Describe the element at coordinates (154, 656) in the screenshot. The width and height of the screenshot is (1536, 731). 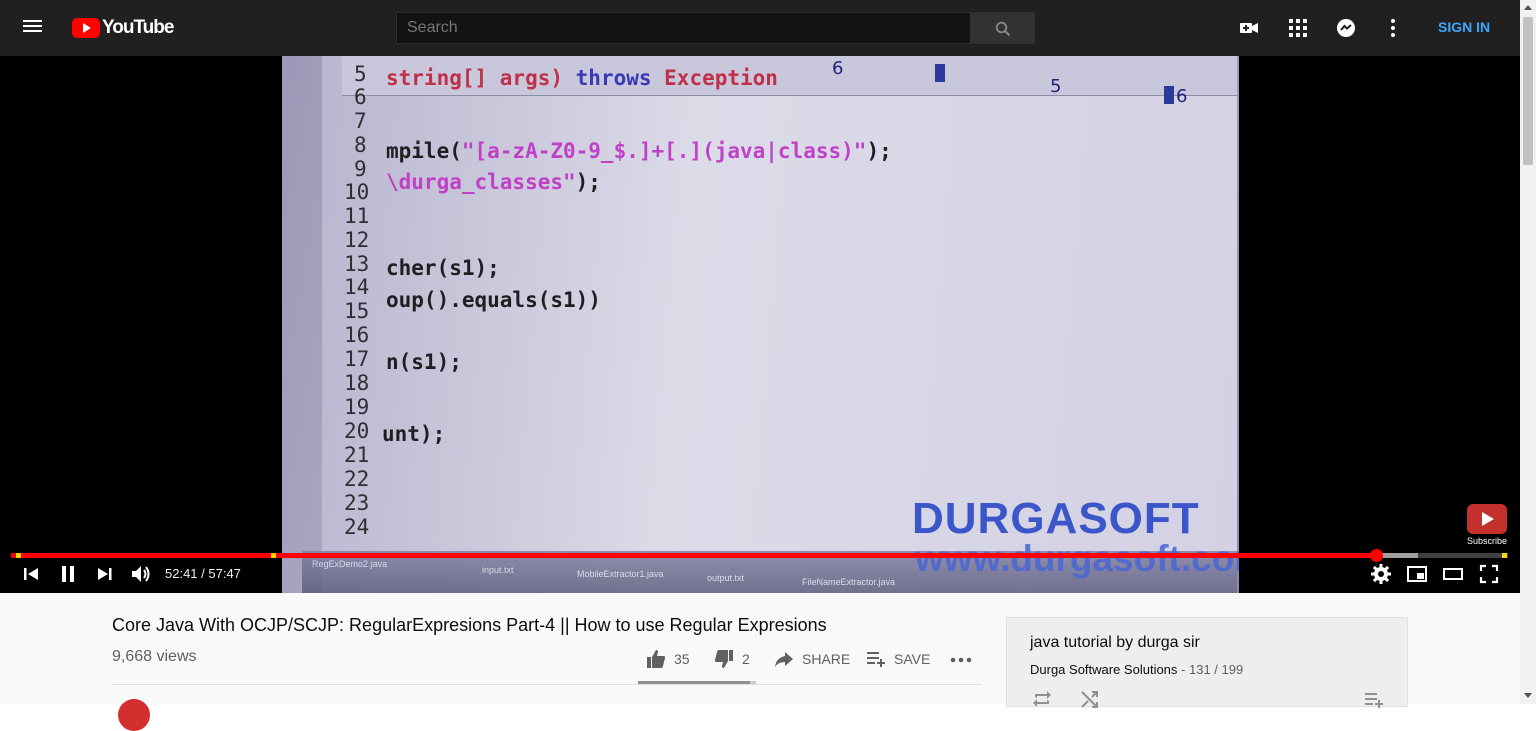
I see `view-count: 9,668 views` at that location.